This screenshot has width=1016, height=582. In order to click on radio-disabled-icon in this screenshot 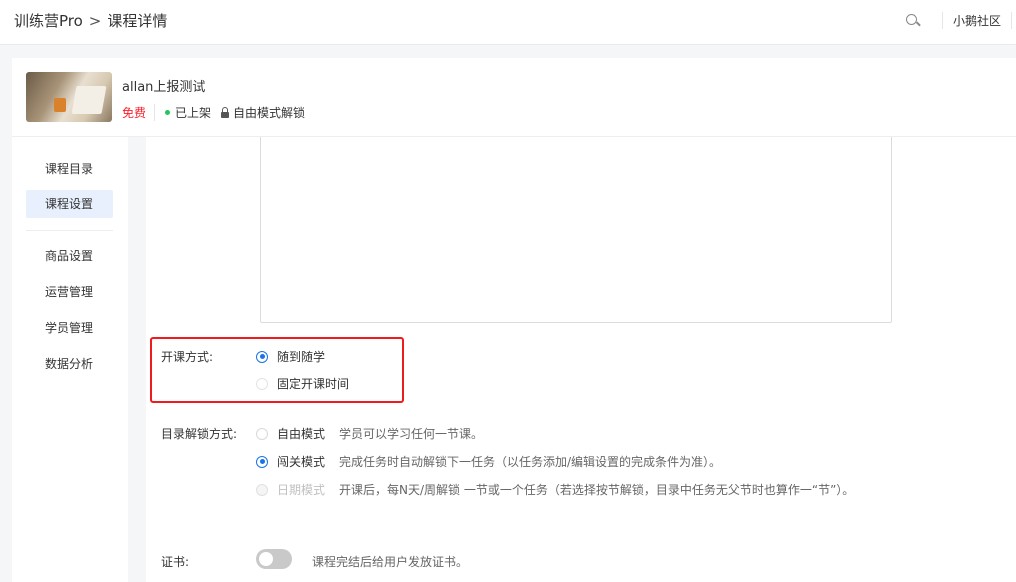, I will do `click(262, 489)`.